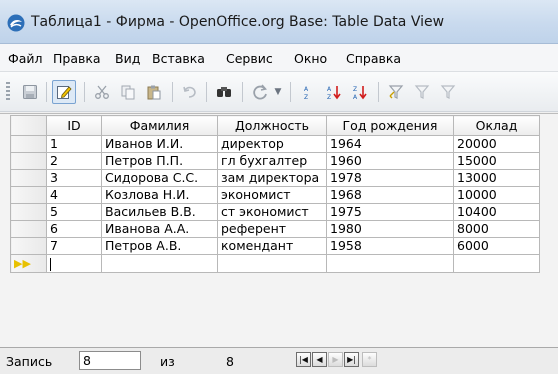 The height and width of the screenshot is (374, 558). Describe the element at coordinates (351, 359) in the screenshot. I see `last-record-icon: ▶|` at that location.